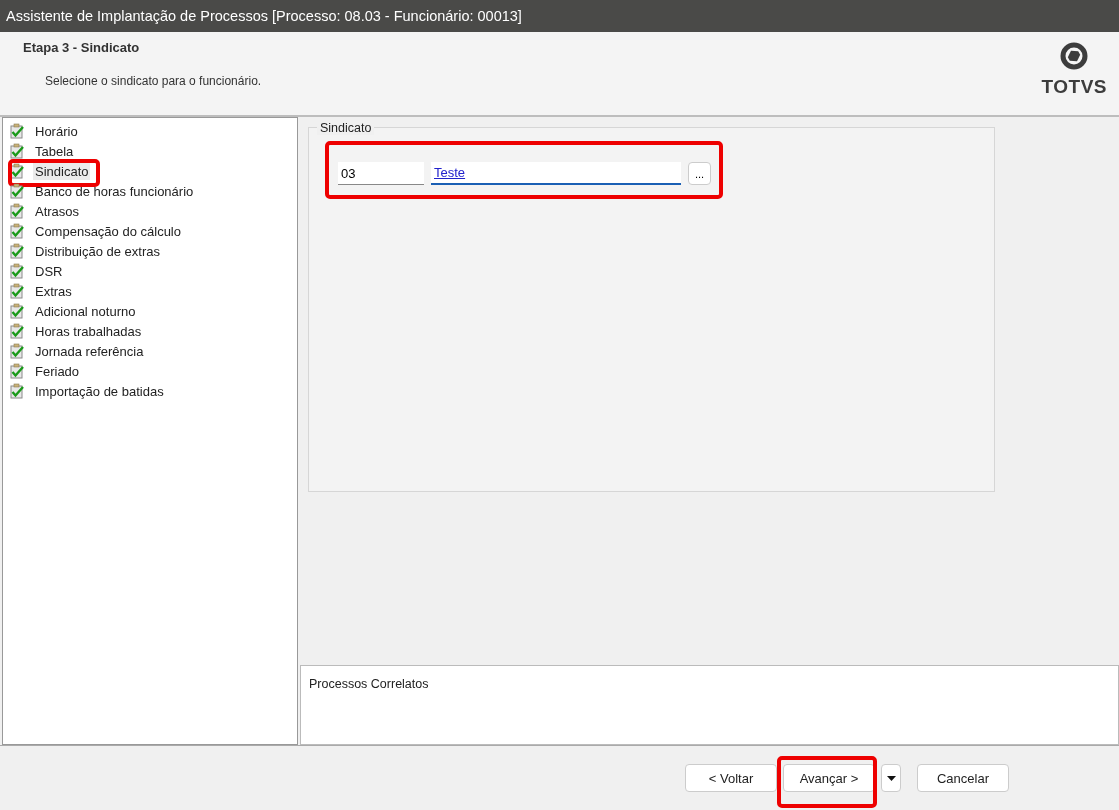 This screenshot has height=810, width=1119. What do you see at coordinates (829, 778) in the screenshot?
I see `wizard-button: Avançar >` at bounding box center [829, 778].